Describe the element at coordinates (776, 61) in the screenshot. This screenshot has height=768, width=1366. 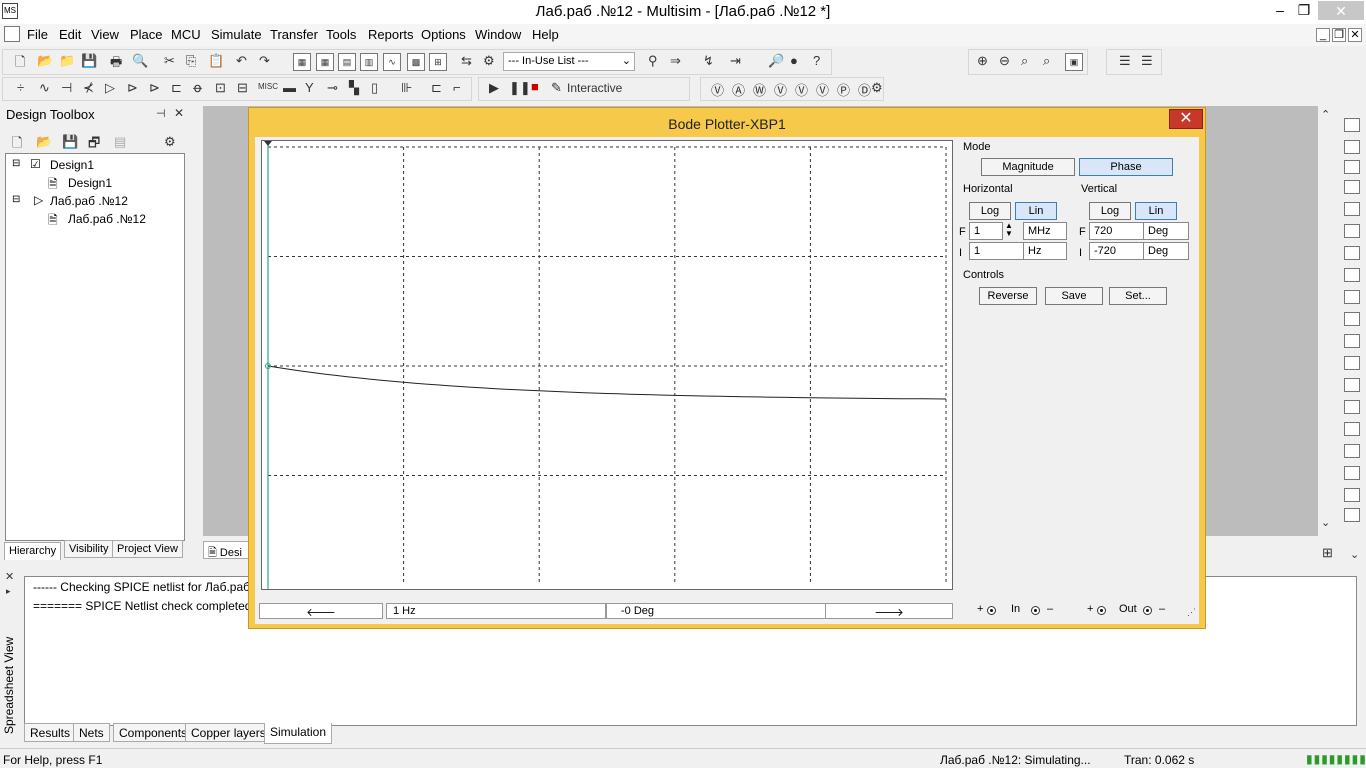
I see `search-icon: 🔎` at that location.